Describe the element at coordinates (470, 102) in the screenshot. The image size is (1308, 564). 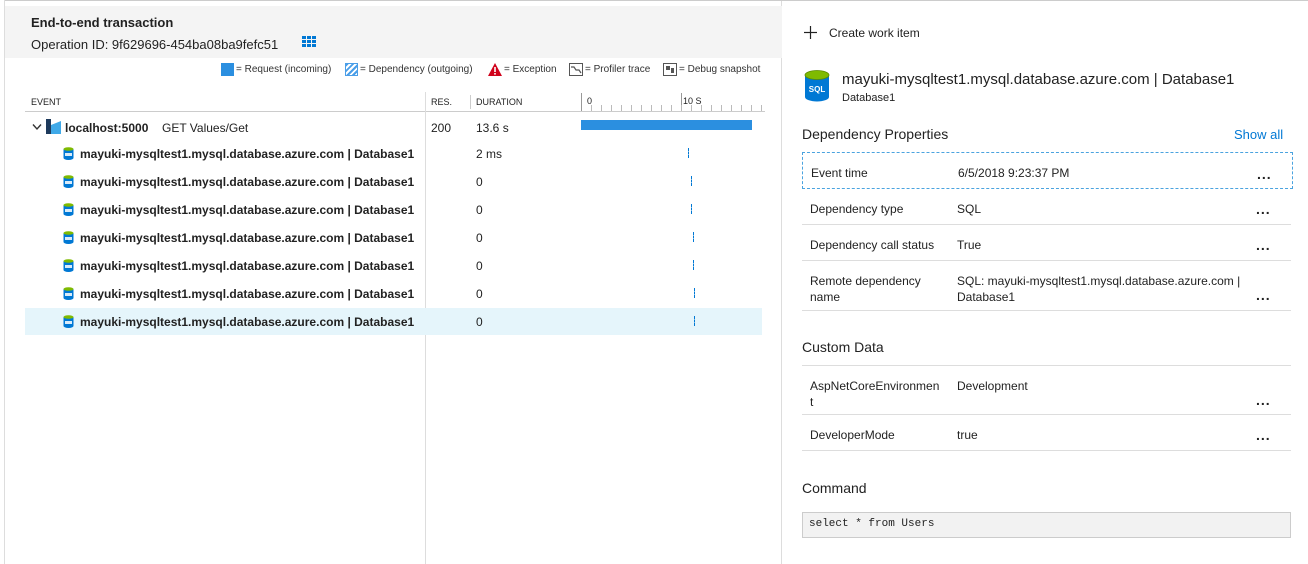
I see `column-divider` at that location.